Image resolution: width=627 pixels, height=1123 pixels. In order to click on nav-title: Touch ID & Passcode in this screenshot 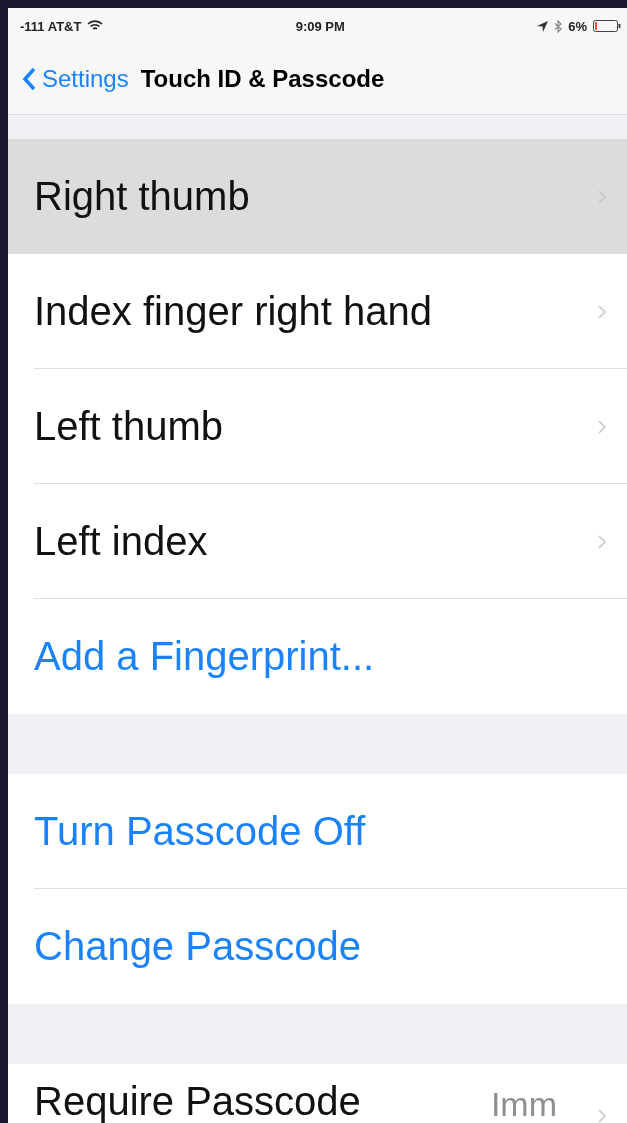, I will do `click(262, 79)`.